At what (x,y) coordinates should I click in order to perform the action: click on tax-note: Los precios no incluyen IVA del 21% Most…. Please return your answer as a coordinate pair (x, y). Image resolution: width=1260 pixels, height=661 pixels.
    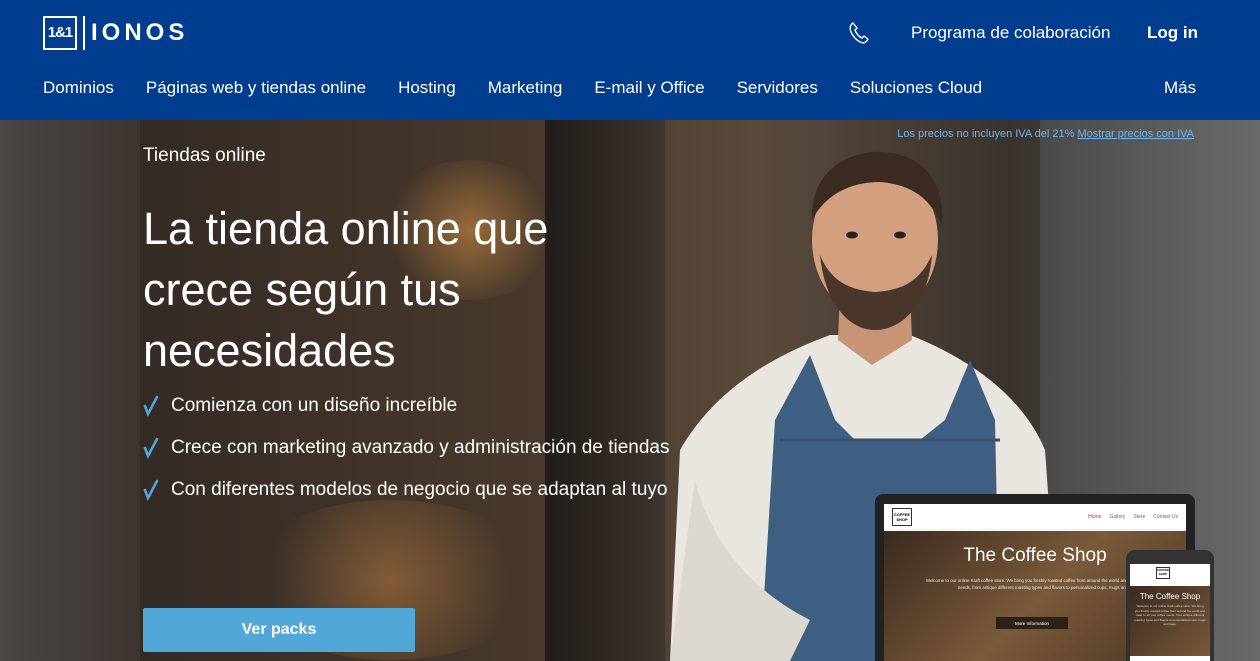
    Looking at the image, I should click on (1045, 134).